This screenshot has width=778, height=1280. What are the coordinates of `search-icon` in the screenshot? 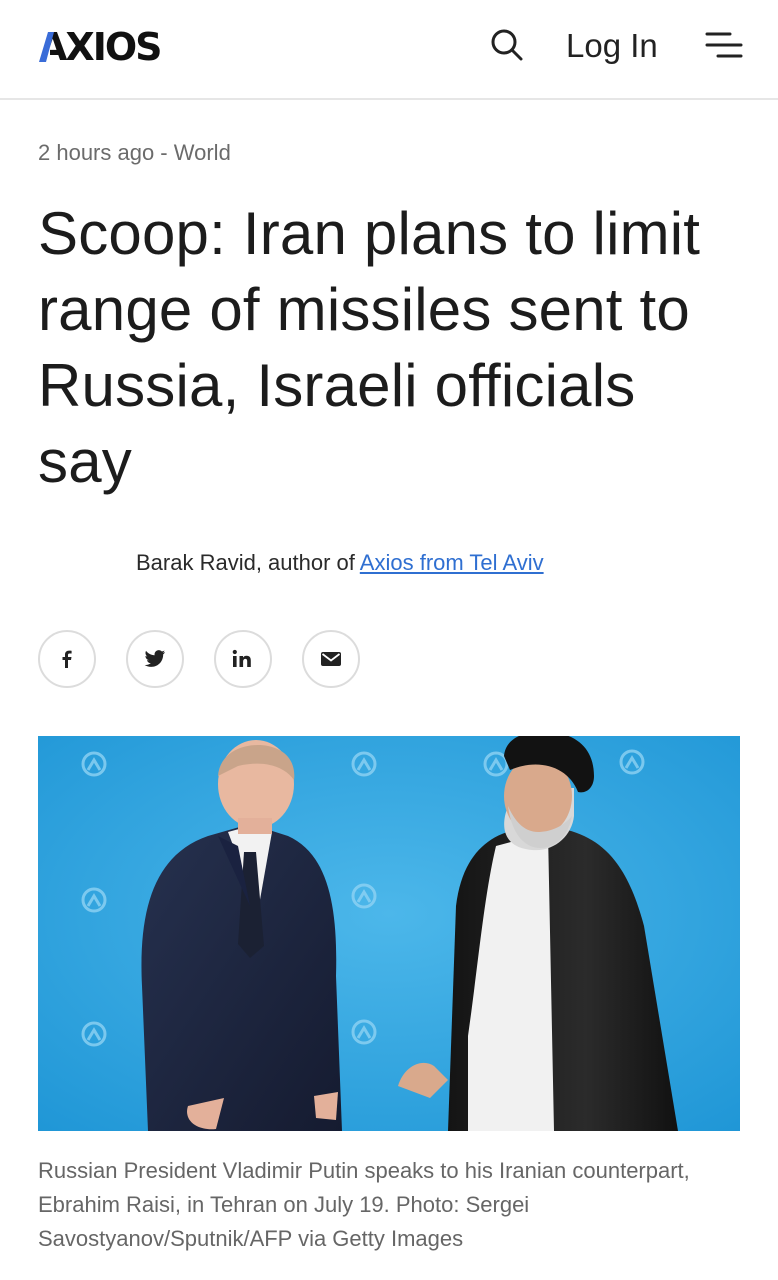 It's located at (507, 45).